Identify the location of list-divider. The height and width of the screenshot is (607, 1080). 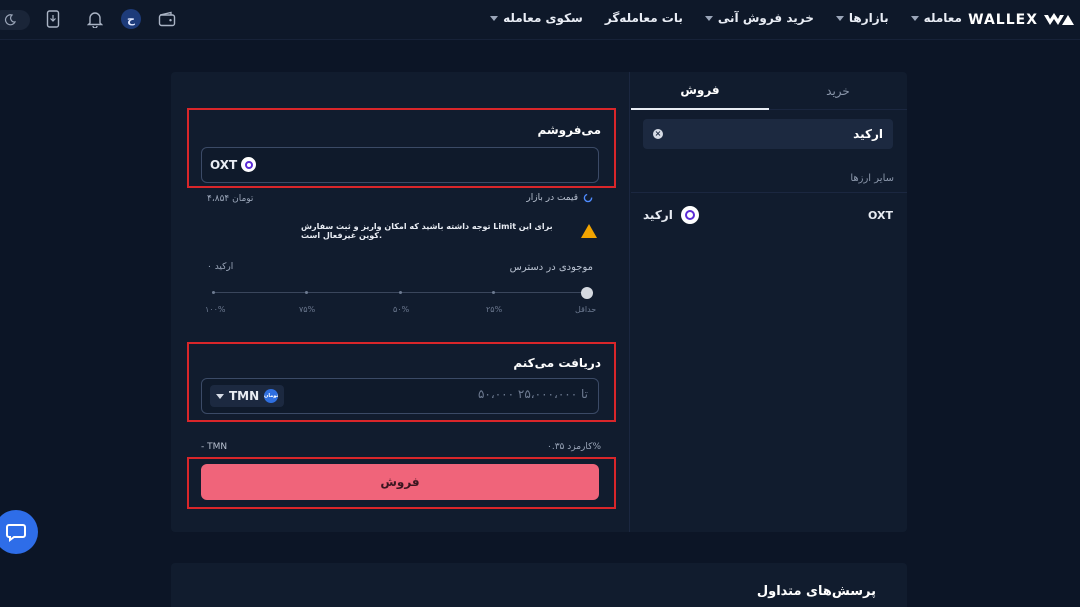
(769, 192).